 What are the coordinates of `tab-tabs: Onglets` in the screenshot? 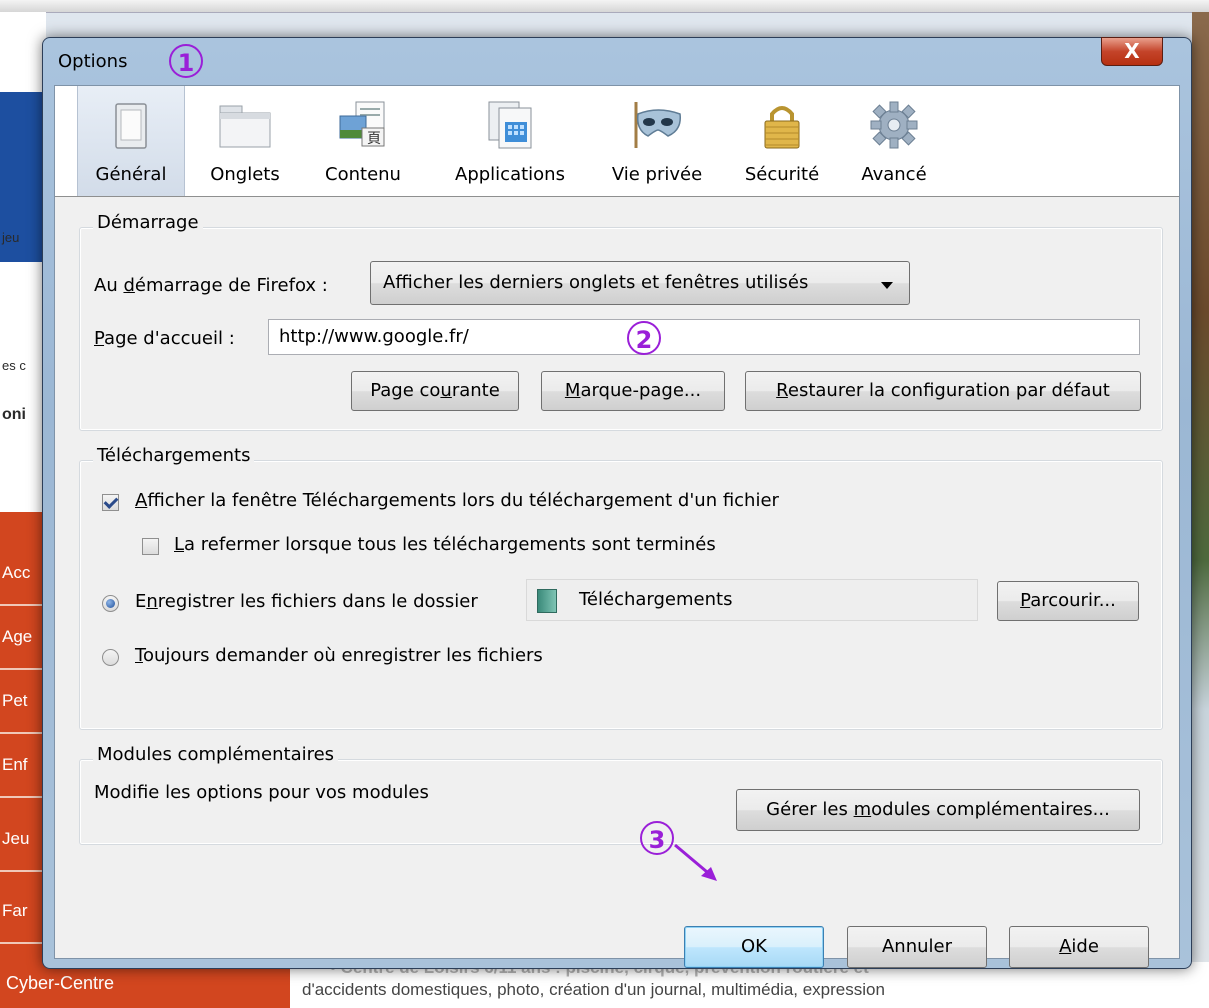 It's located at (245, 141).